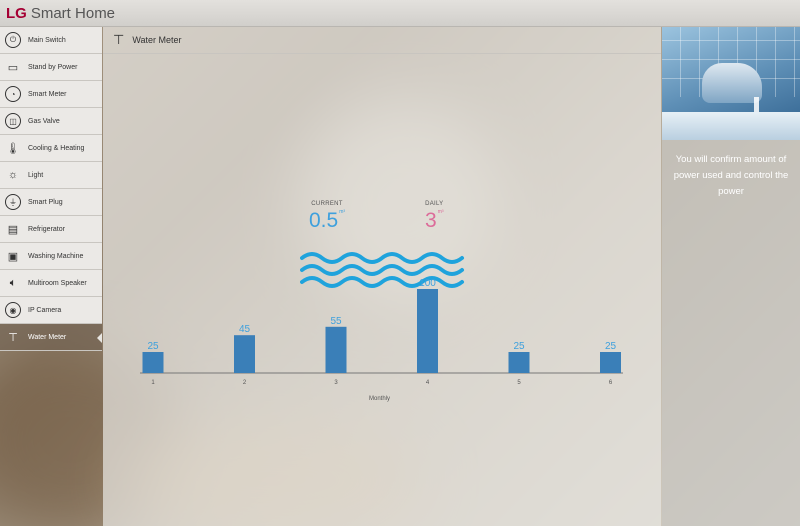  I want to click on light-bulb-icon: ☼, so click(13, 175).